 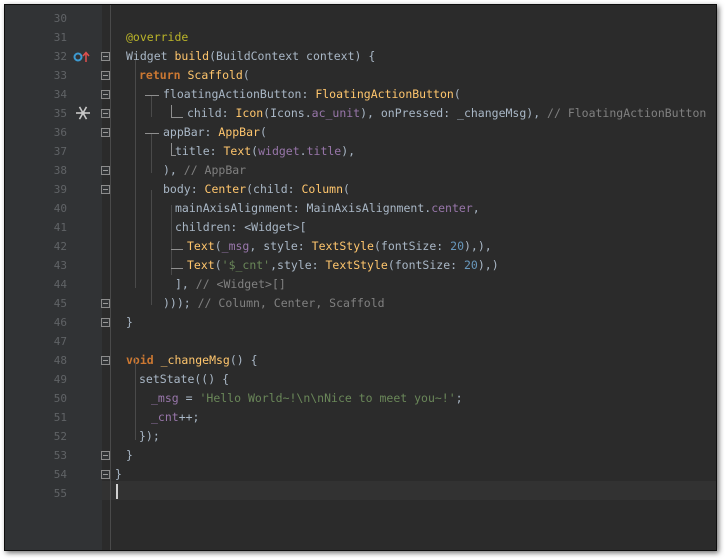 I want to click on code-line: ))); // Column, Center, Scaffold, so click(x=409, y=303).